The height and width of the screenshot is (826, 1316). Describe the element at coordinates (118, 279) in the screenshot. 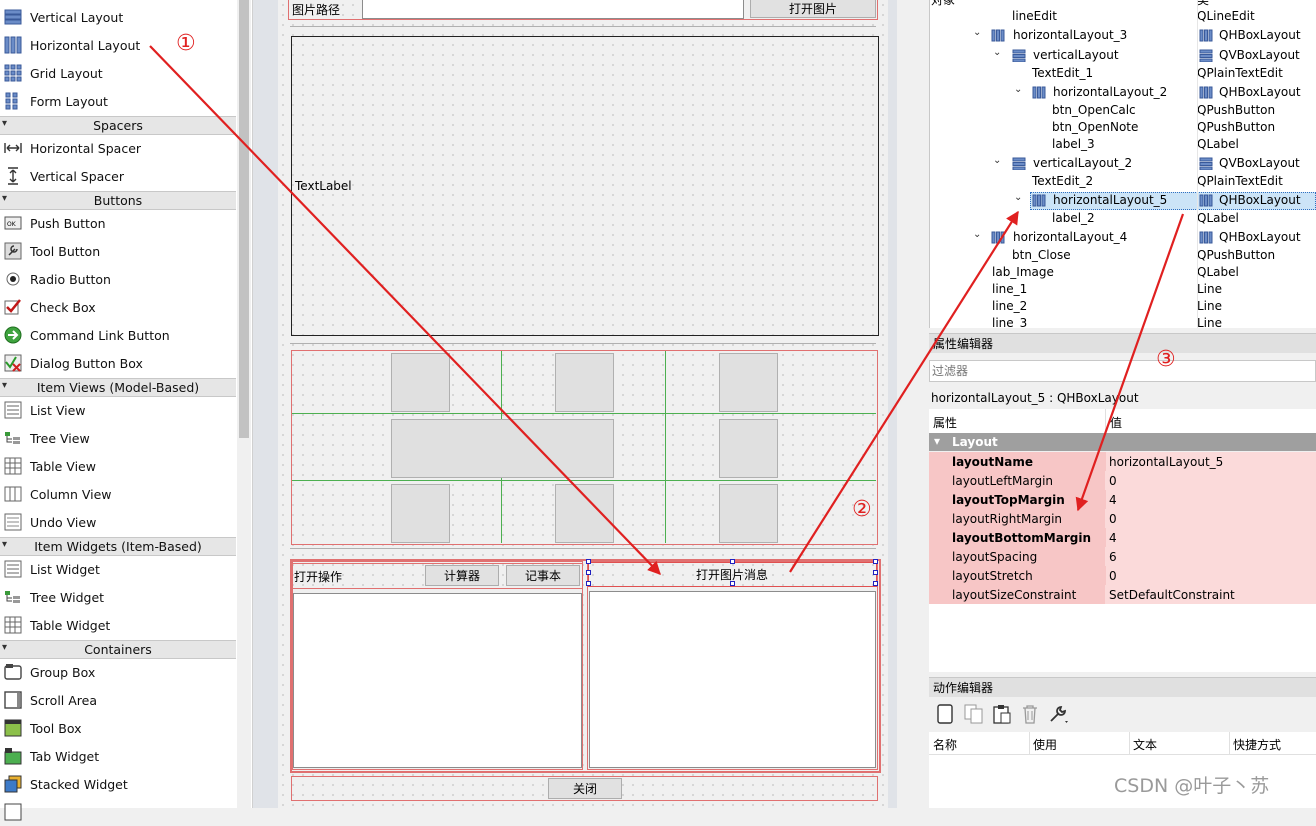

I see `widget-radio-button: Radio Button` at that location.